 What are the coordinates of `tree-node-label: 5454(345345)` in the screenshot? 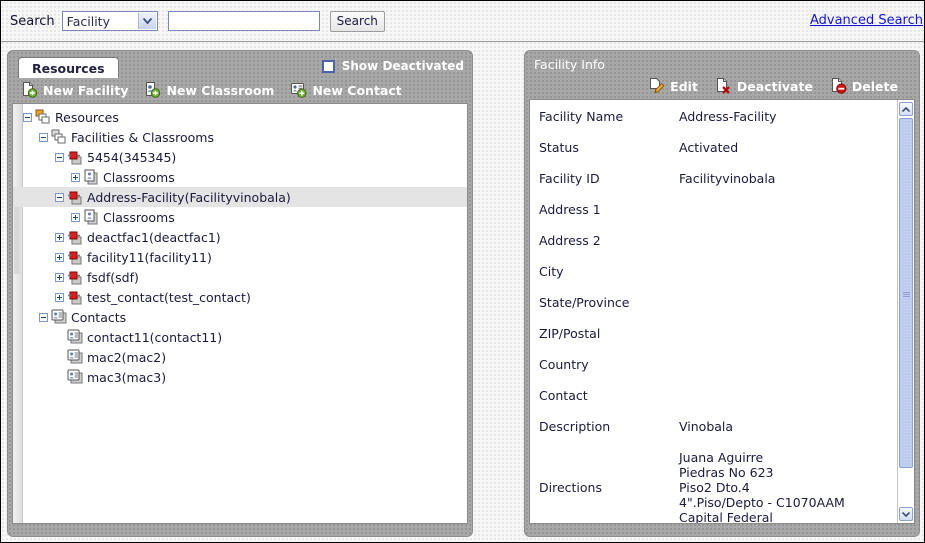 It's located at (132, 157).